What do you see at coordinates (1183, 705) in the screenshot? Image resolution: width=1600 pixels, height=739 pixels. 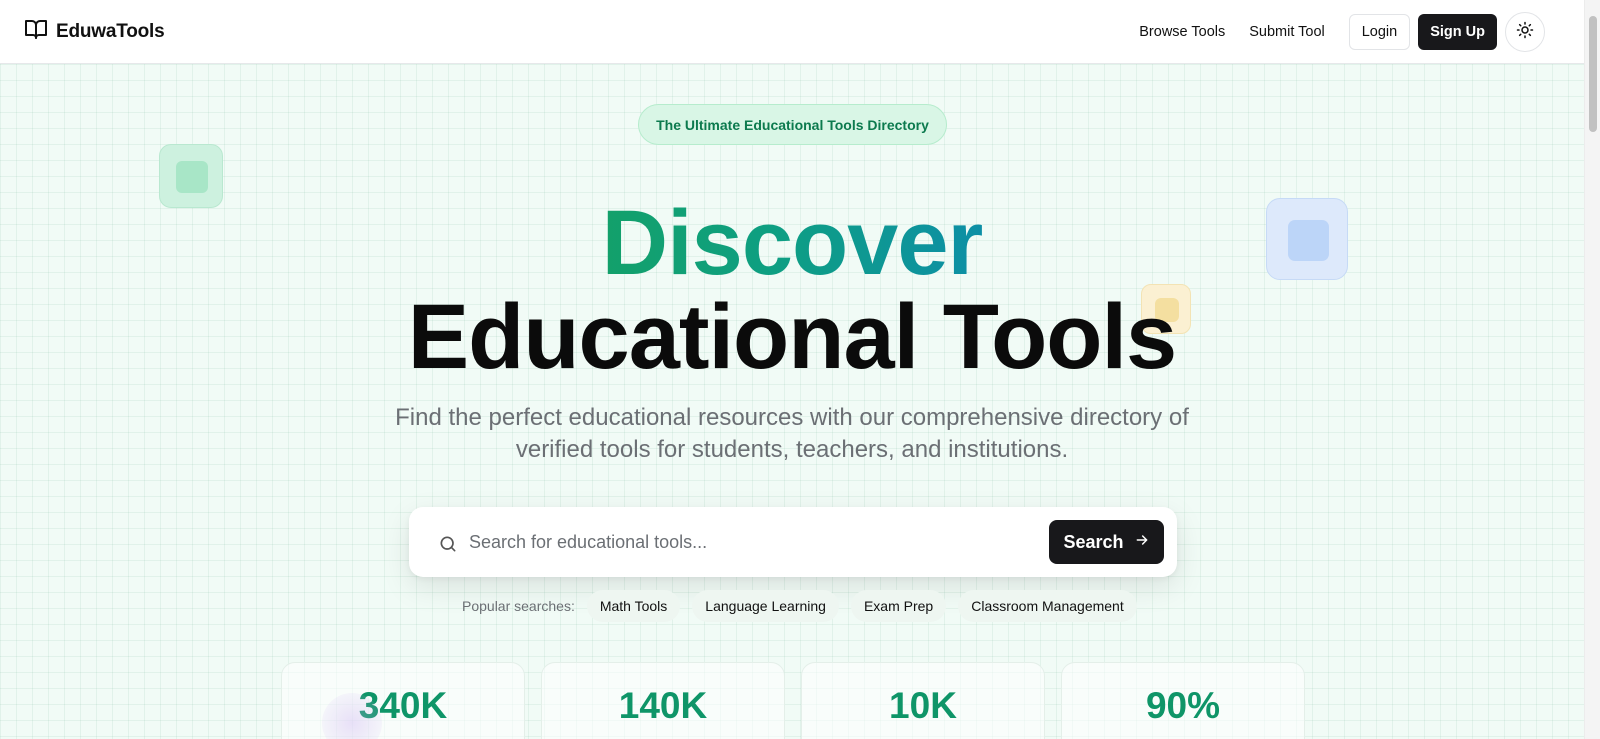 I see `stat-value: 90%` at bounding box center [1183, 705].